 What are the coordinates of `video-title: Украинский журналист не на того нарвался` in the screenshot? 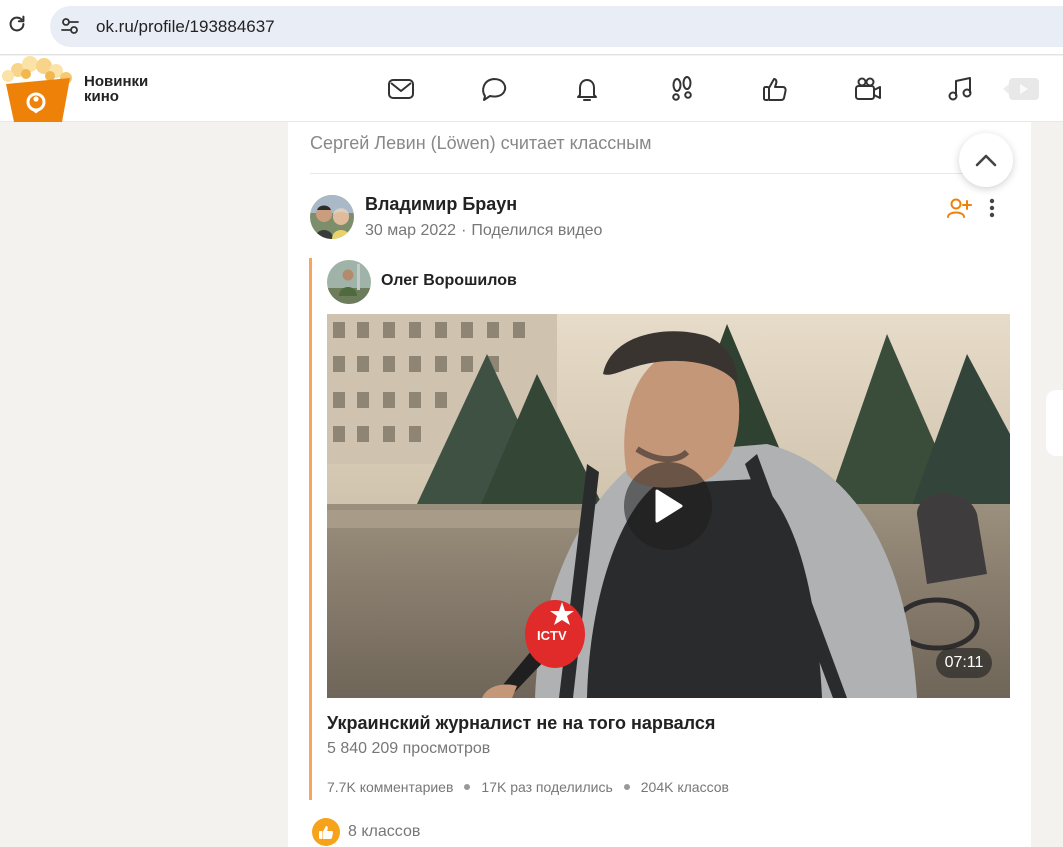 It's located at (521, 723).